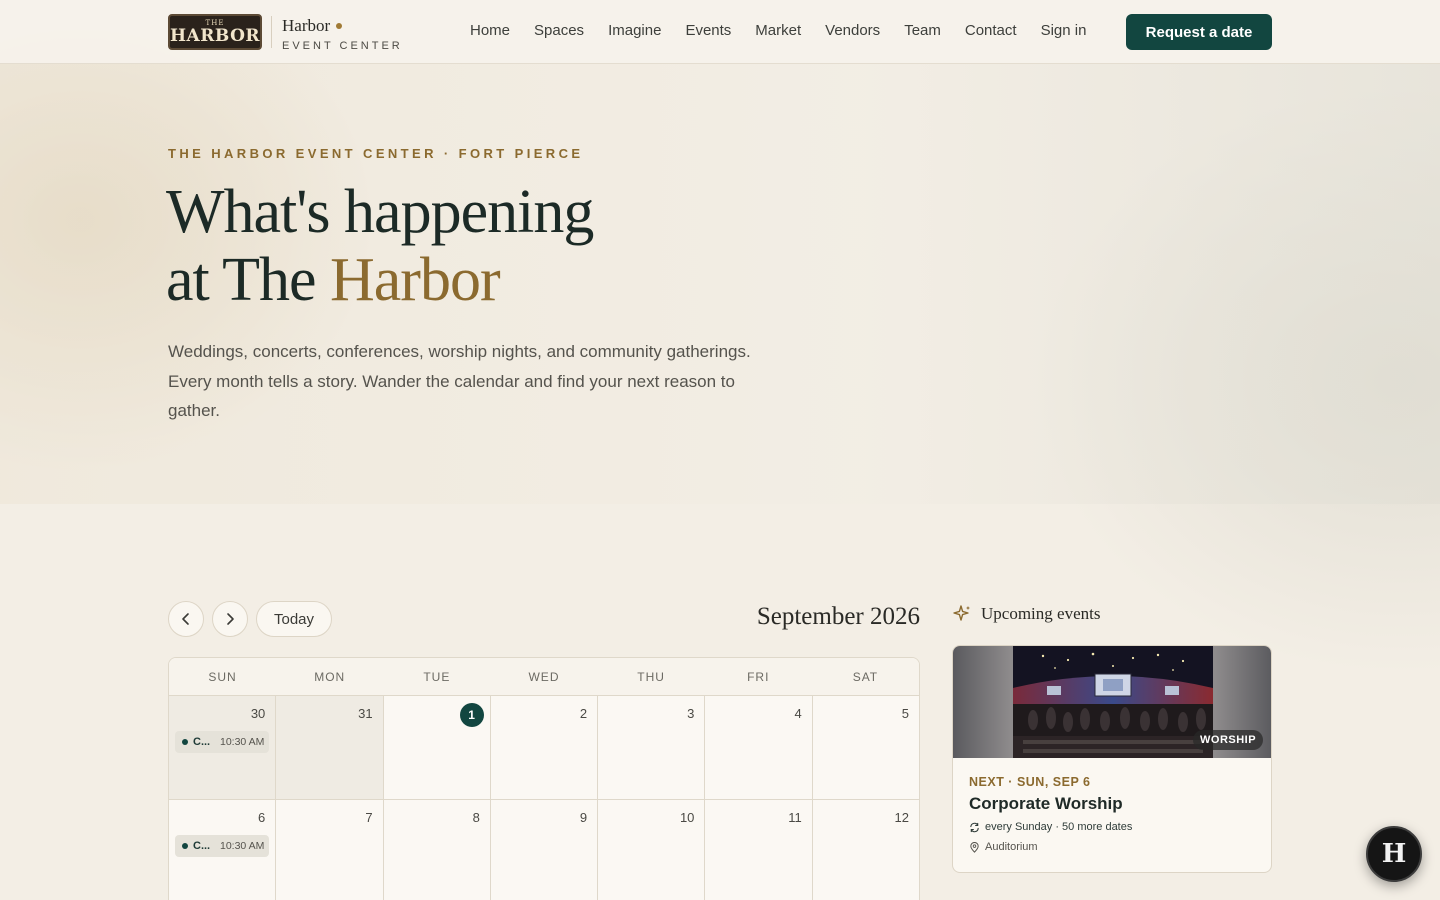  I want to click on dow-fri: FRI, so click(758, 677).